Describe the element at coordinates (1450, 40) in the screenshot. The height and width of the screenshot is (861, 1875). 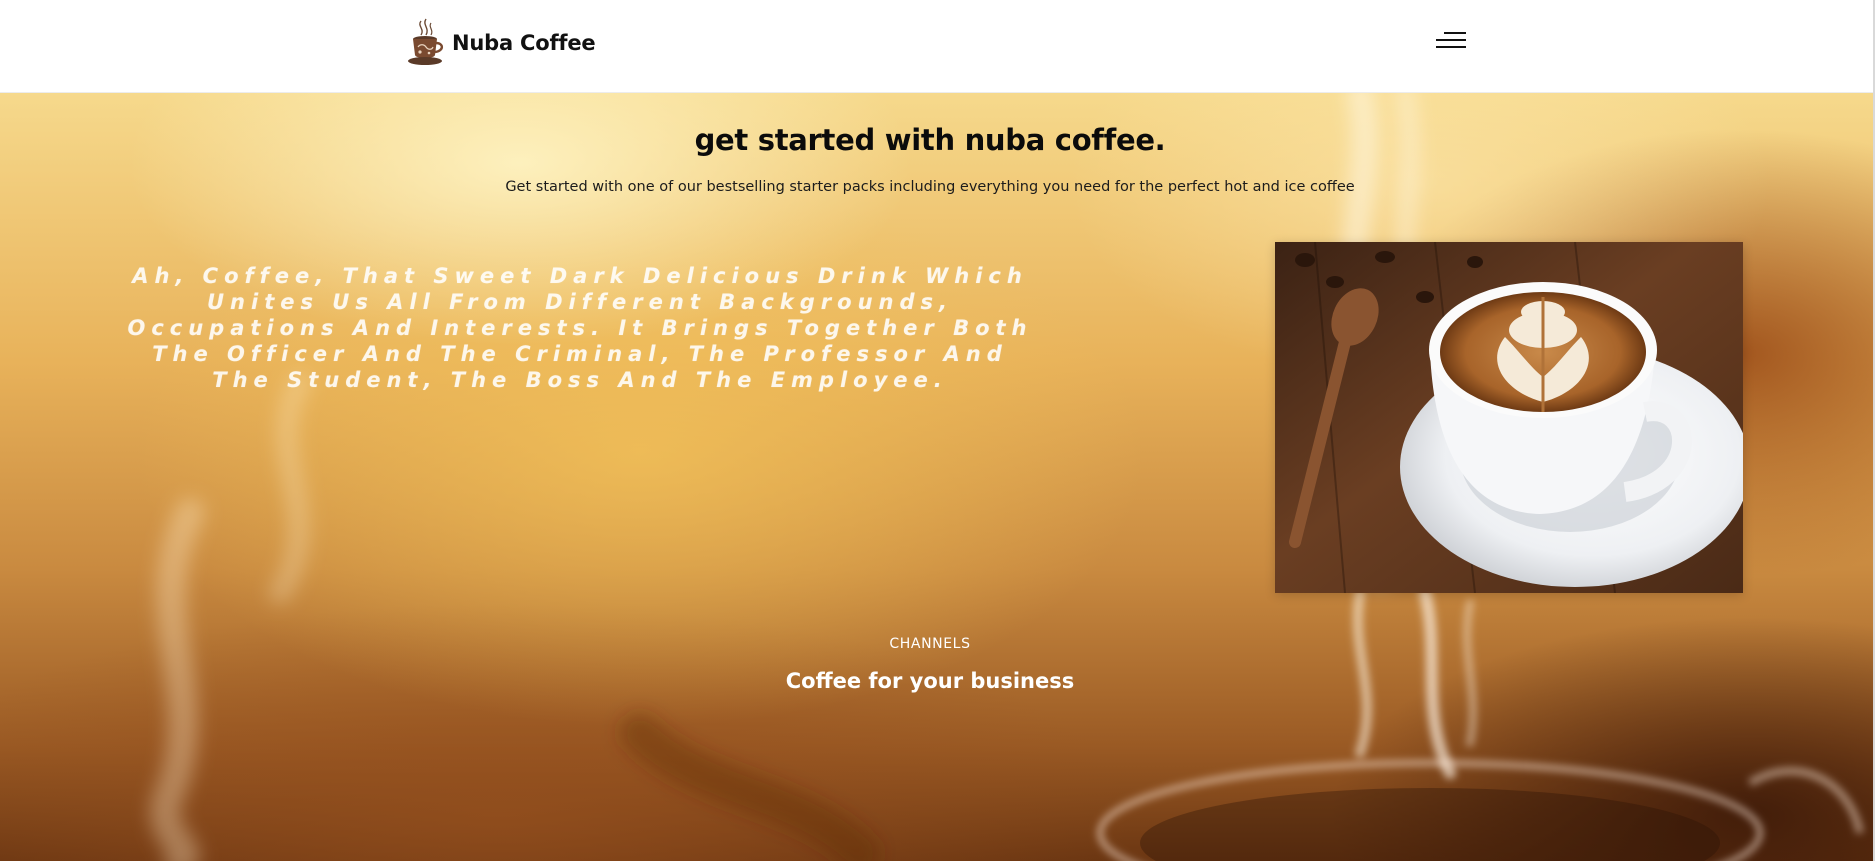
I see `hamburger-menu-icon` at that location.